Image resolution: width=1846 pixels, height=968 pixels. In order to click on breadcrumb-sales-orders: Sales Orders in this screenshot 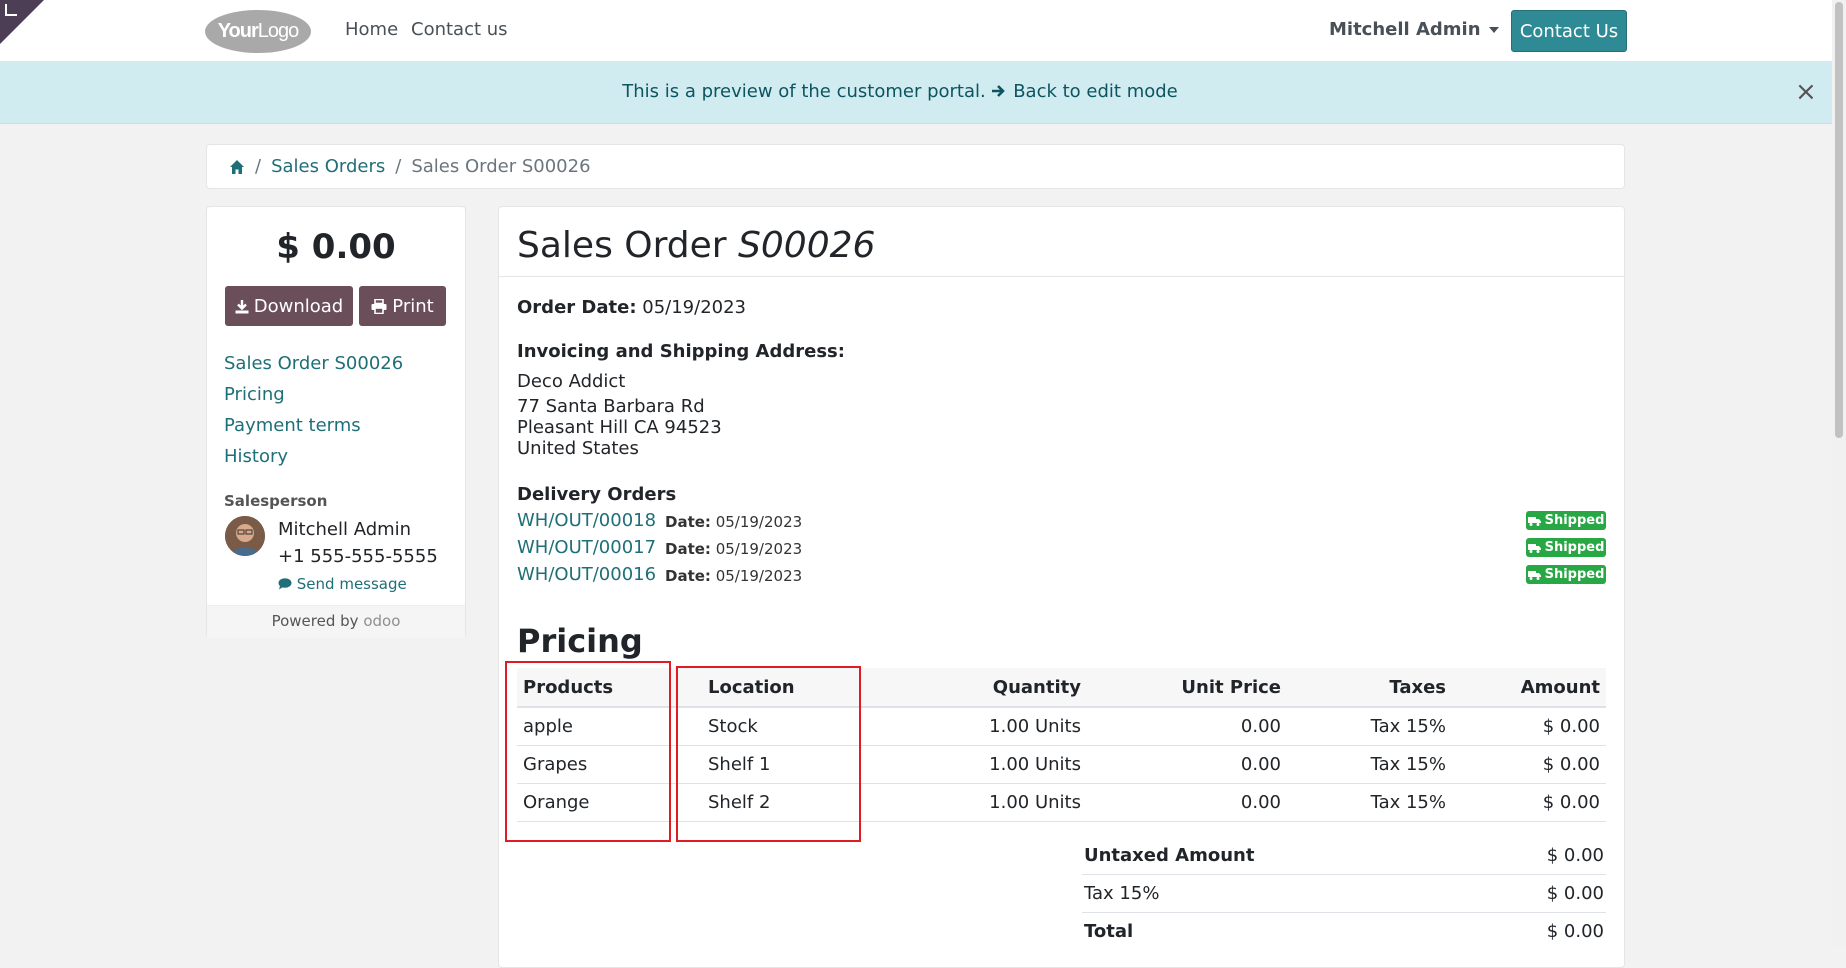, I will do `click(328, 166)`.